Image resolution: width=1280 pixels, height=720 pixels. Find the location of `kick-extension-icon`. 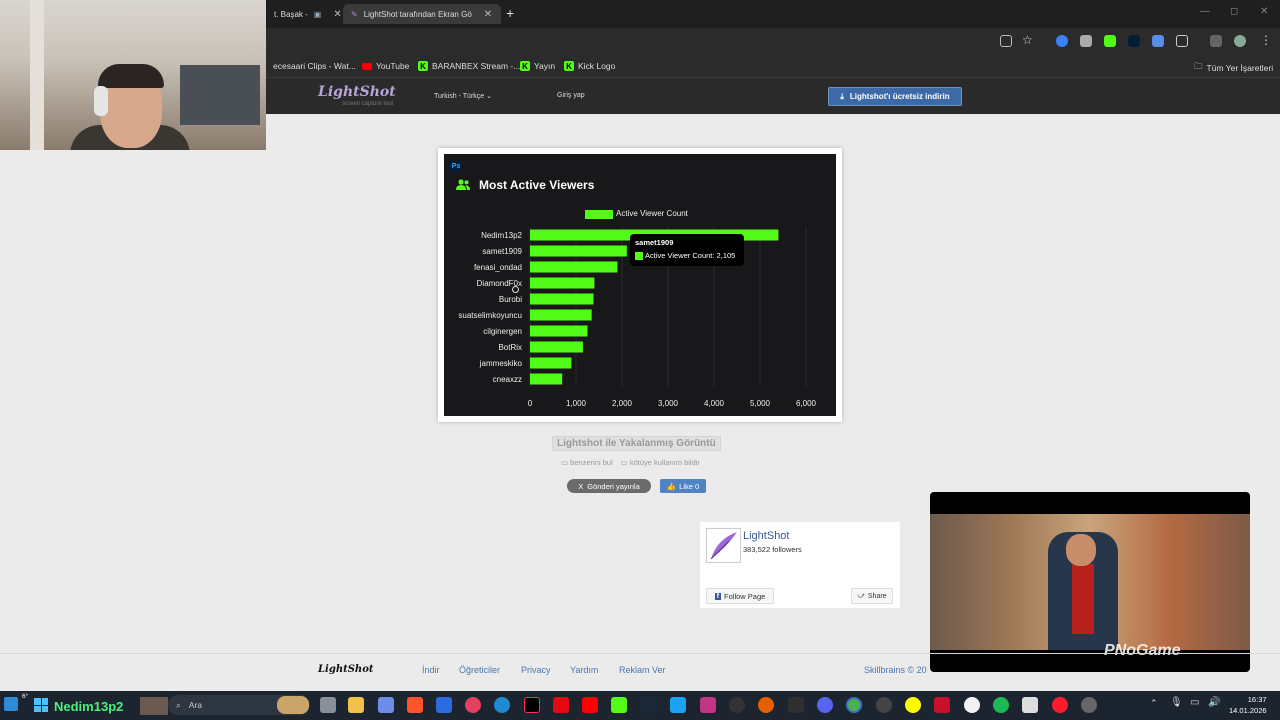

kick-extension-icon is located at coordinates (1110, 41).